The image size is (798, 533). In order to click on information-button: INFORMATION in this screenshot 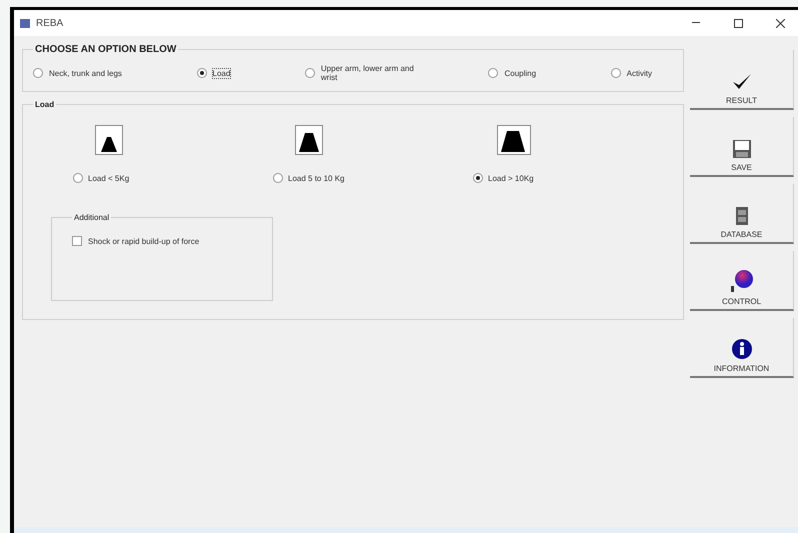, I will do `click(742, 348)`.